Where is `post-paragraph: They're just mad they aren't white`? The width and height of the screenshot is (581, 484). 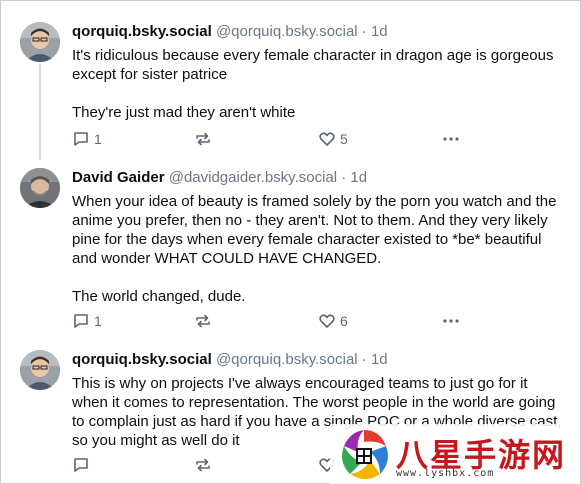
post-paragraph: They're just mad they aren't white is located at coordinates (184, 112).